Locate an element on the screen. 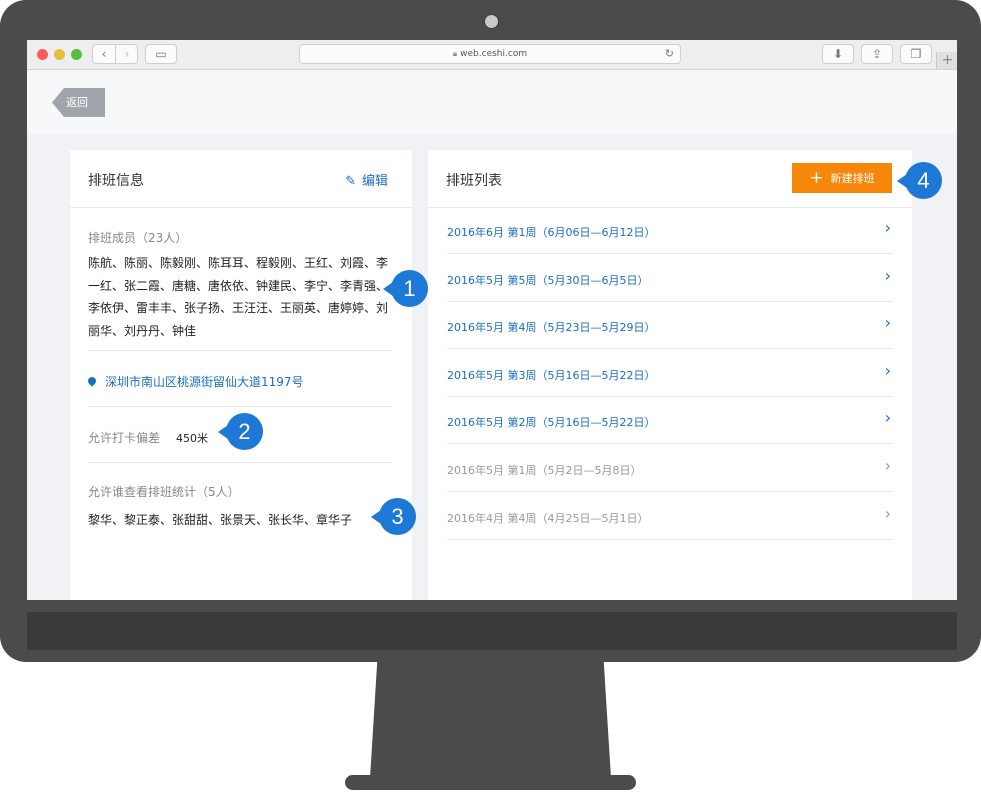  location-pin-icon is located at coordinates (92, 381).